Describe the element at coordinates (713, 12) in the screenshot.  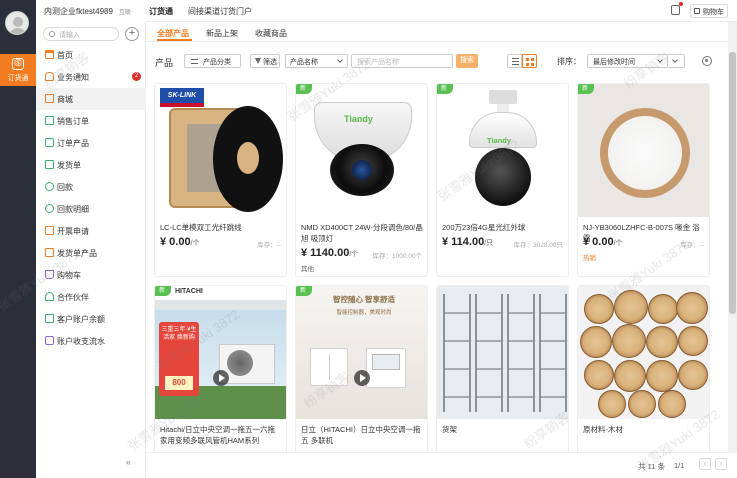
I see `cart-label: 购物车` at that location.